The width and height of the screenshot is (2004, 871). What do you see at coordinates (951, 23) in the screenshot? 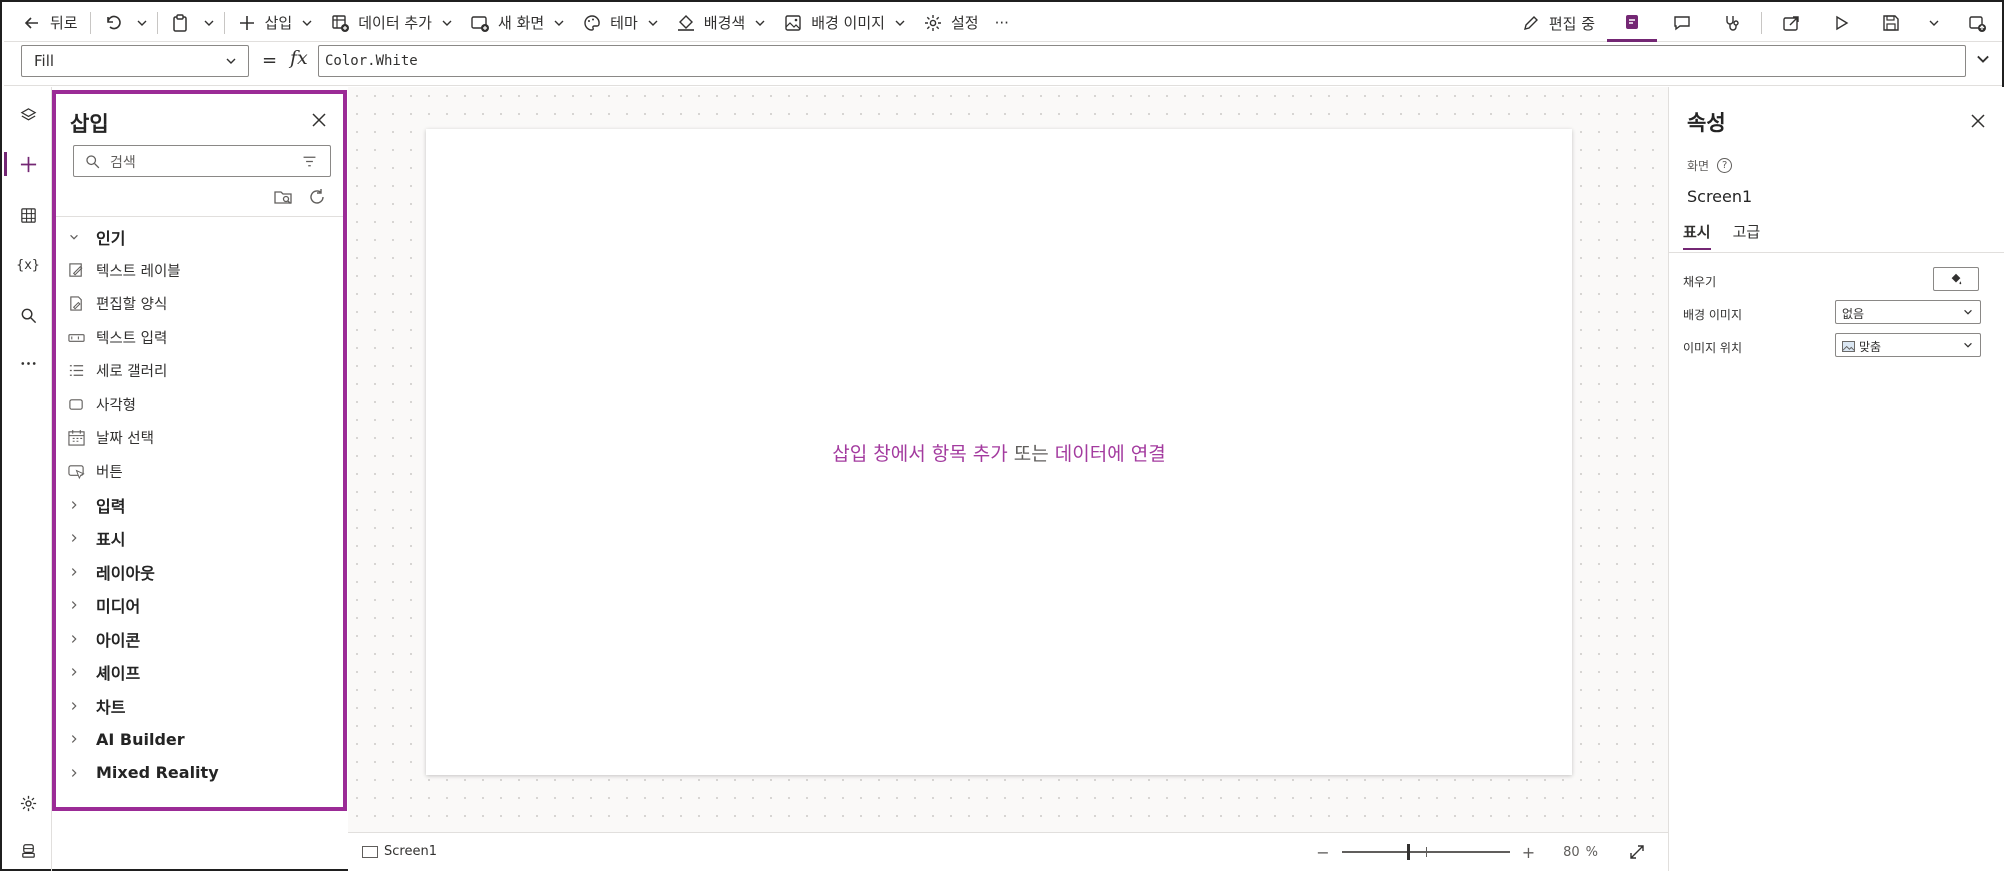
I see `settings-button: 설정` at bounding box center [951, 23].